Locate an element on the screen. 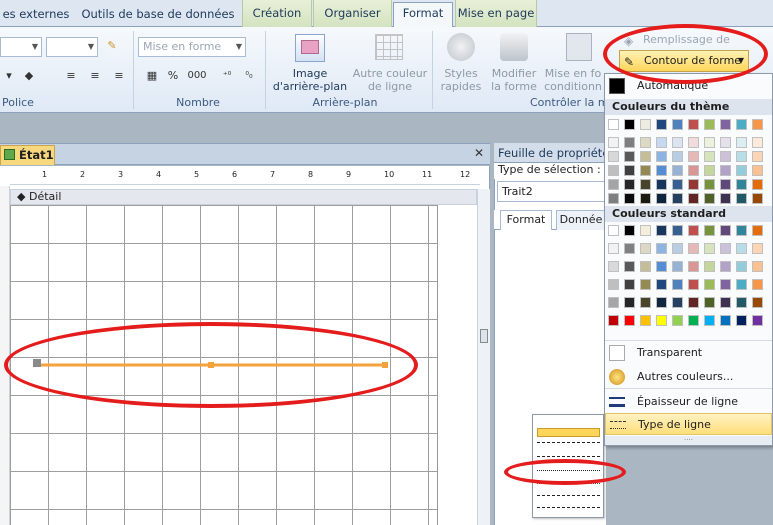 The image size is (773, 525). number-format-combo: Mise en forme ▼ is located at coordinates (192, 47).